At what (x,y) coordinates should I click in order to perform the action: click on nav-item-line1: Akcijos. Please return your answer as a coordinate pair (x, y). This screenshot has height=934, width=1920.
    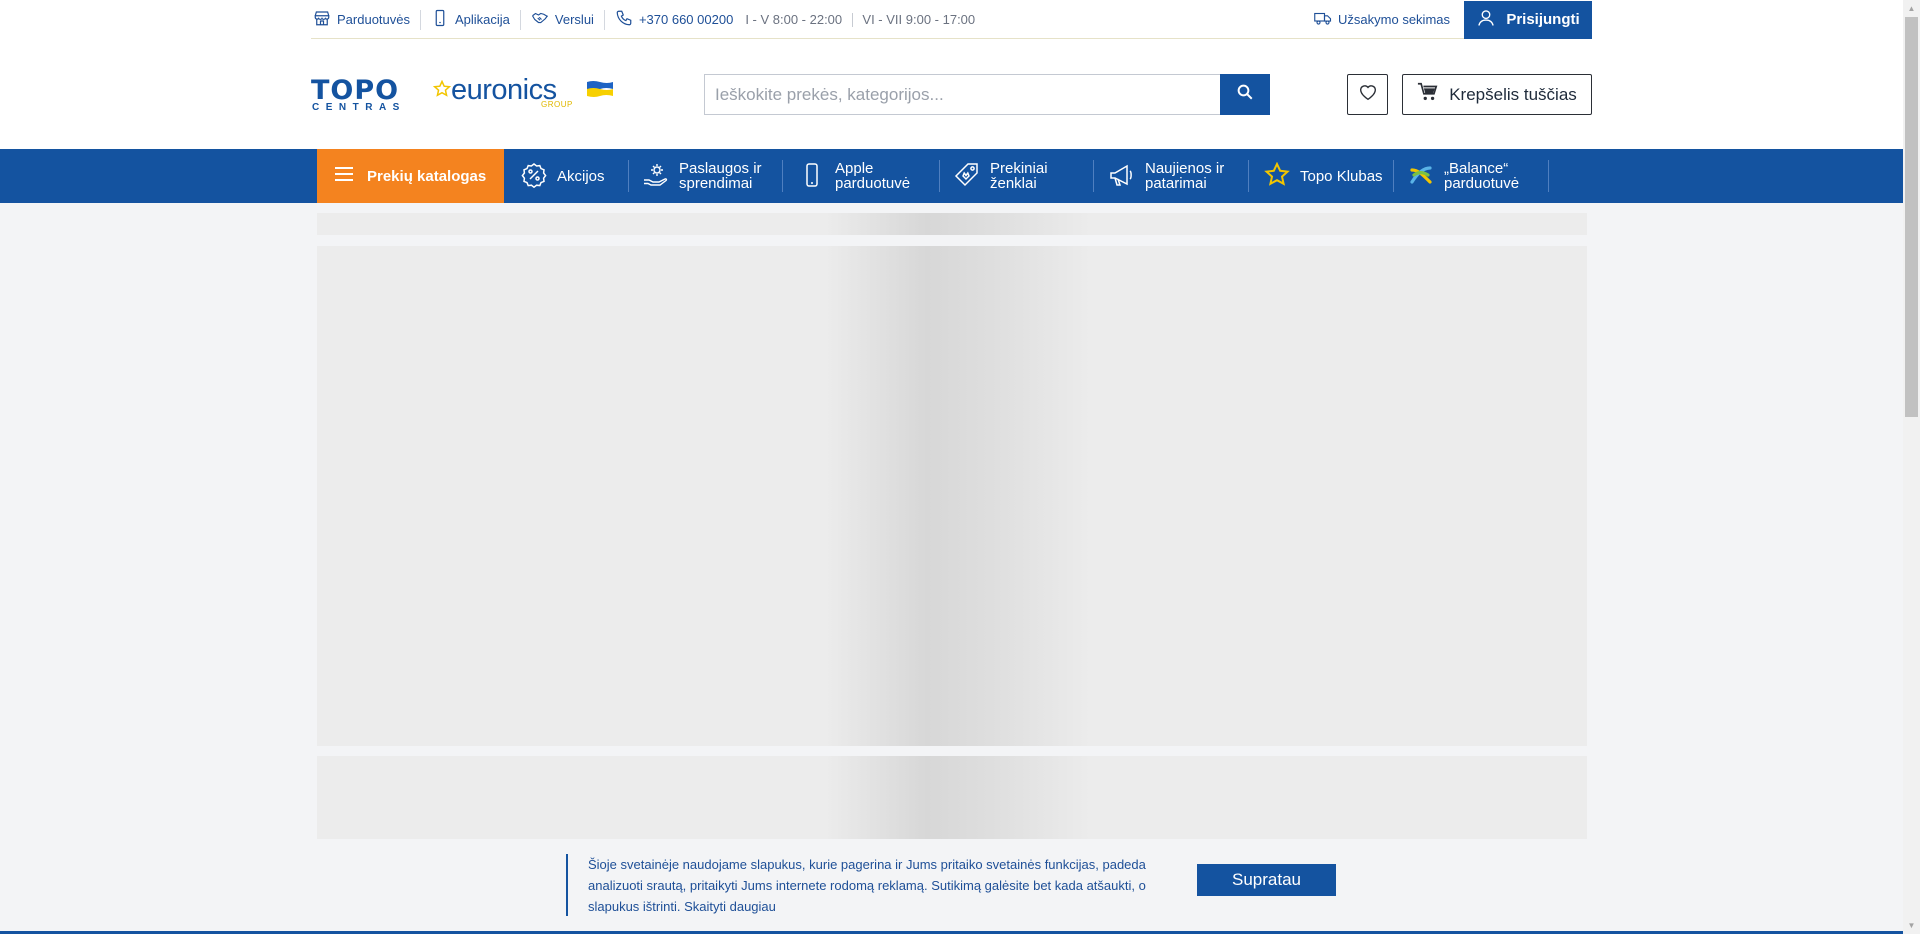
    Looking at the image, I should click on (581, 176).